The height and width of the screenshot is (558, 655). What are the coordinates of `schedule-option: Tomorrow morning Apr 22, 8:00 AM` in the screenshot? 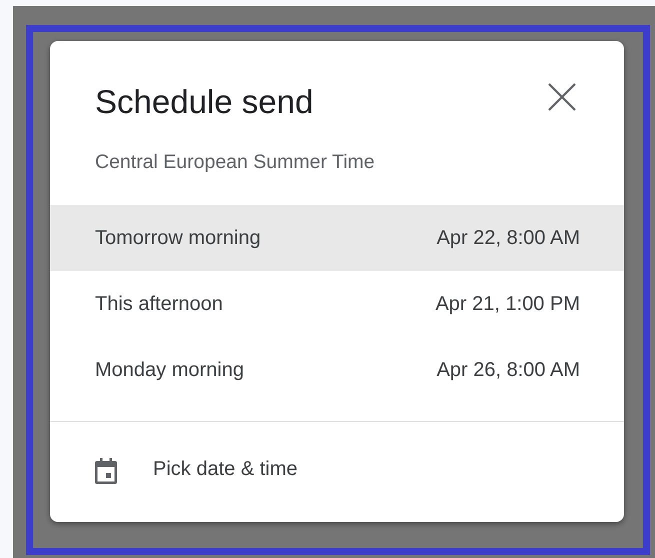 It's located at (337, 238).